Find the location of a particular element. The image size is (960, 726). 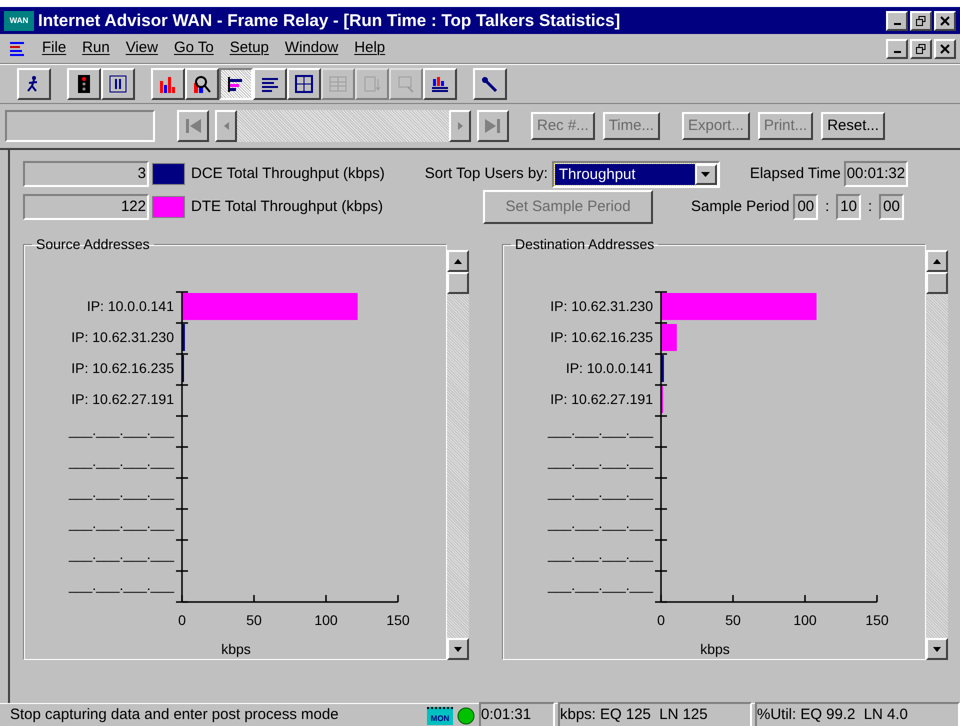

status-util: %Util: EQ 99.2 LN 4.0 is located at coordinates (857, 714).